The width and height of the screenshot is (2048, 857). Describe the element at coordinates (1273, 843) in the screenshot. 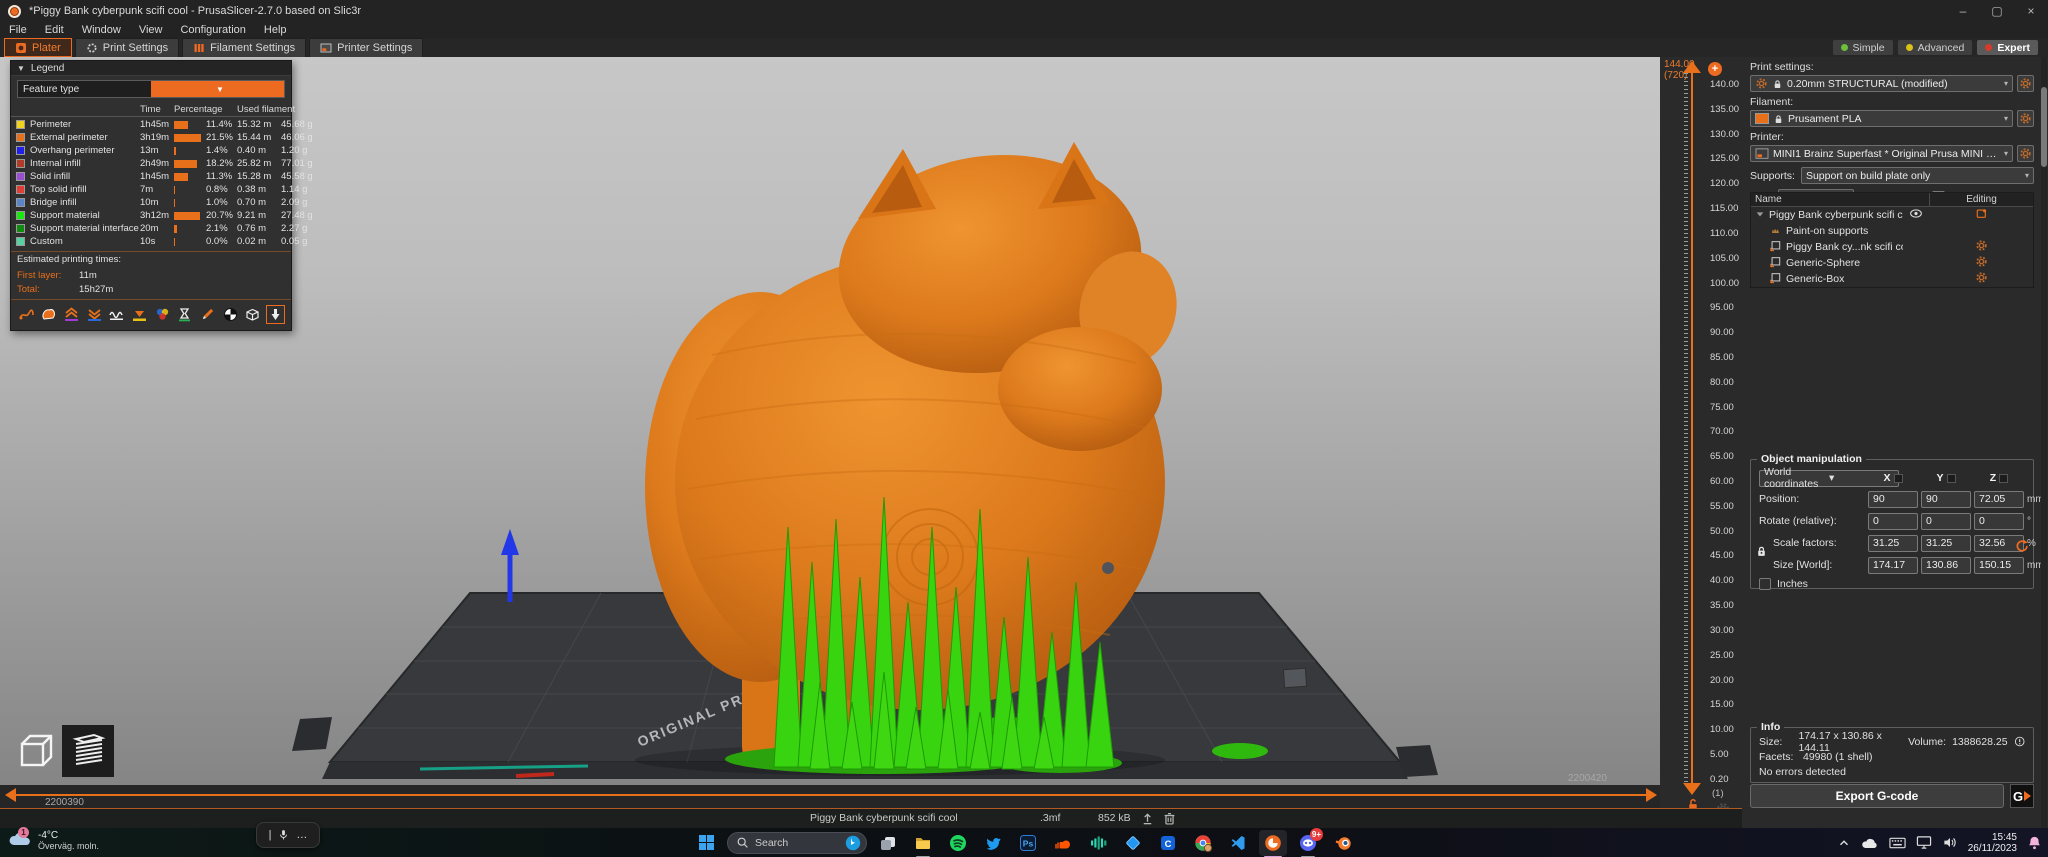

I see `prusaslicer-icon` at that location.